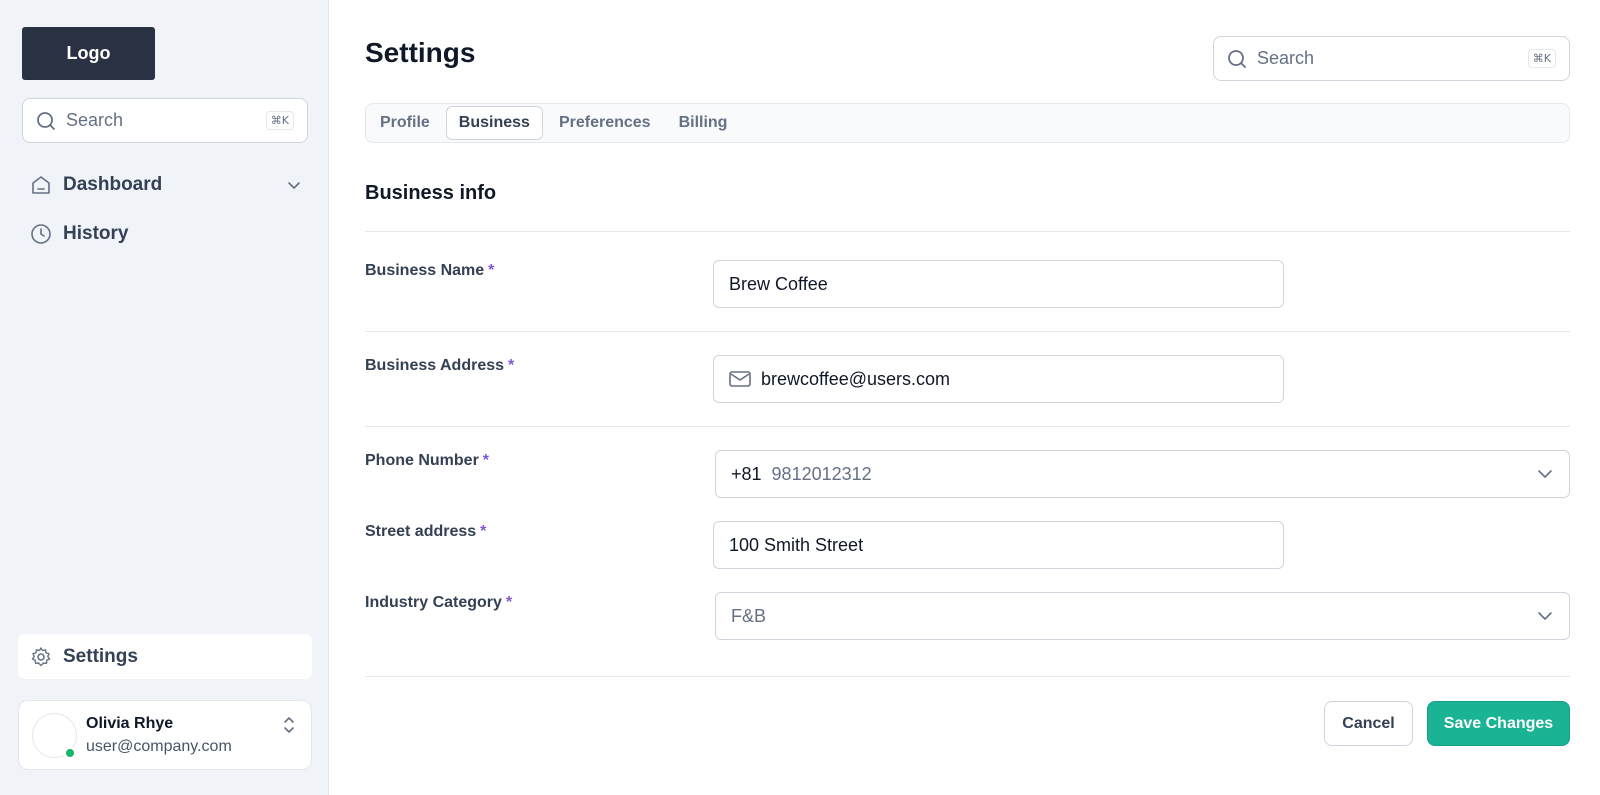 The width and height of the screenshot is (1600, 795). I want to click on section-title: Business info, so click(431, 193).